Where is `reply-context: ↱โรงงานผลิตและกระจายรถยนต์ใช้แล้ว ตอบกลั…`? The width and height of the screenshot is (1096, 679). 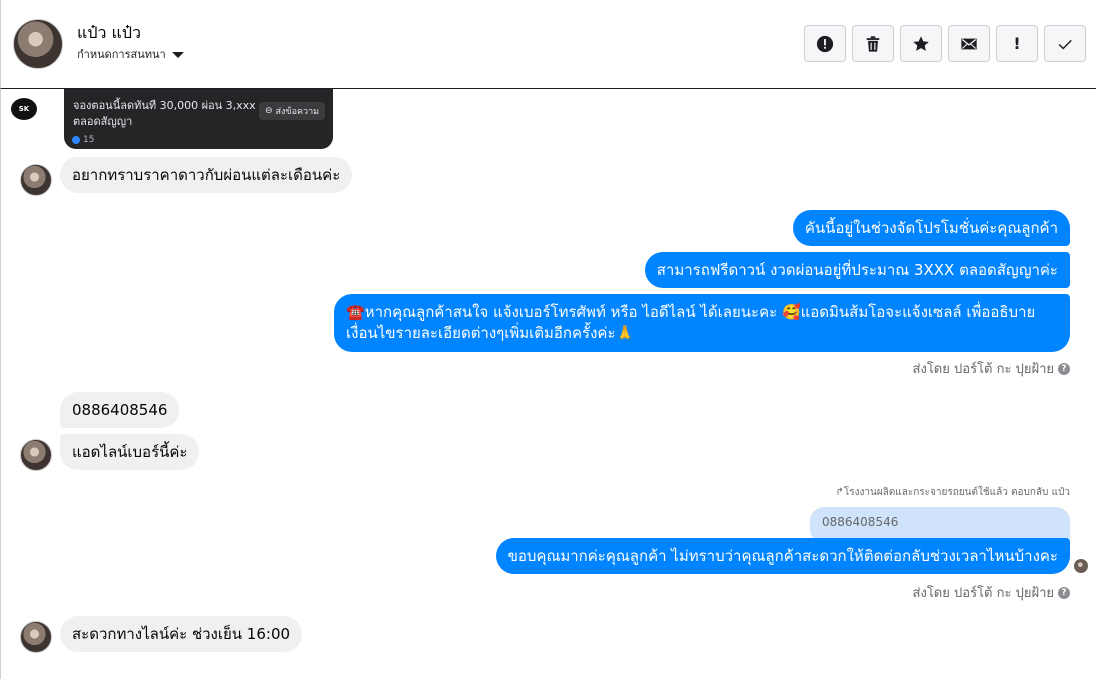 reply-context: ↱โรงงานผลิตและกระจายรถยนต์ใช้แล้ว ตอบกลั… is located at coordinates (952, 492).